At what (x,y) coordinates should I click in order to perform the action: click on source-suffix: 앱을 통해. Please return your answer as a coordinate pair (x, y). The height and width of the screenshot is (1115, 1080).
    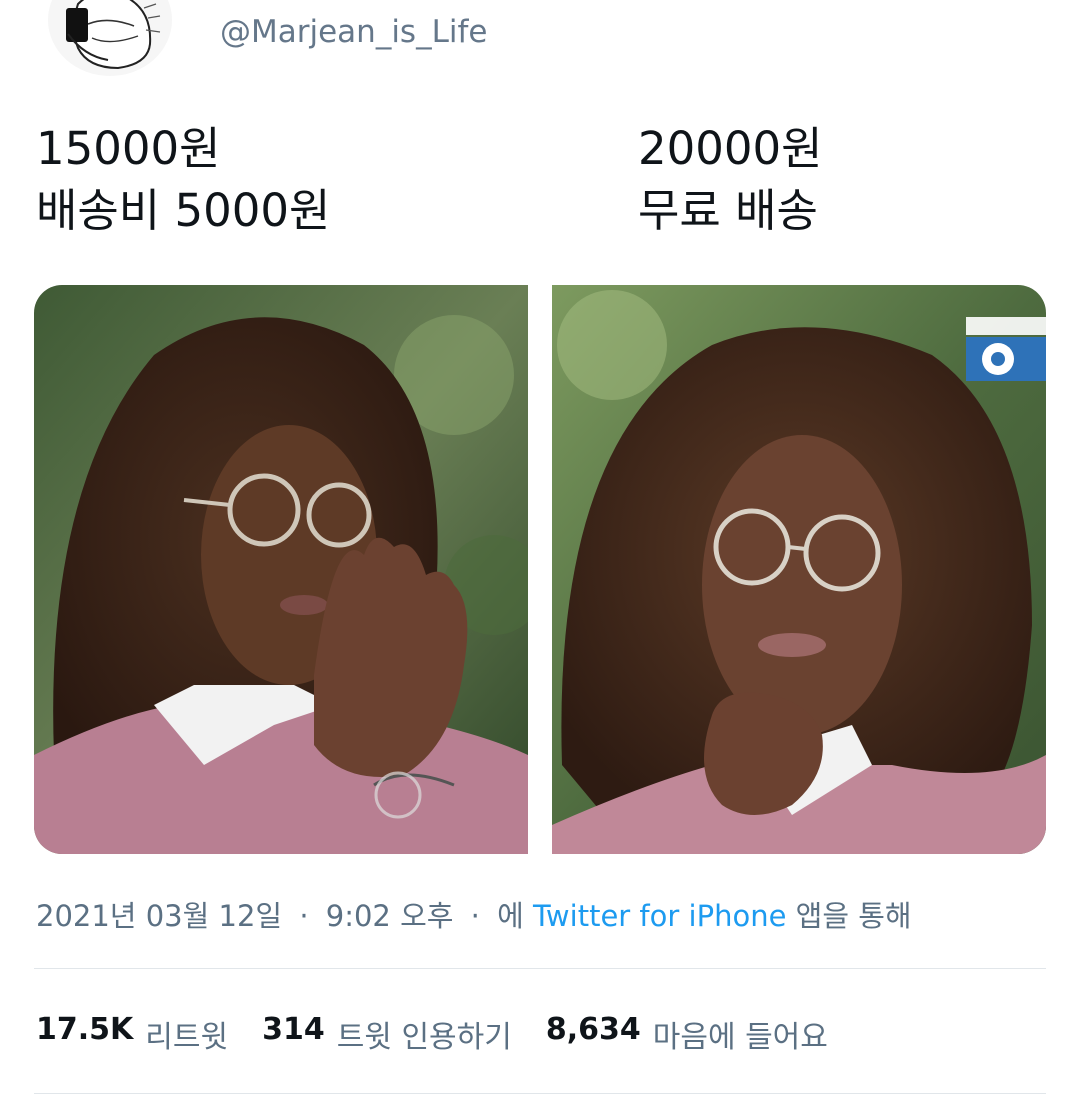
    Looking at the image, I should click on (853, 916).